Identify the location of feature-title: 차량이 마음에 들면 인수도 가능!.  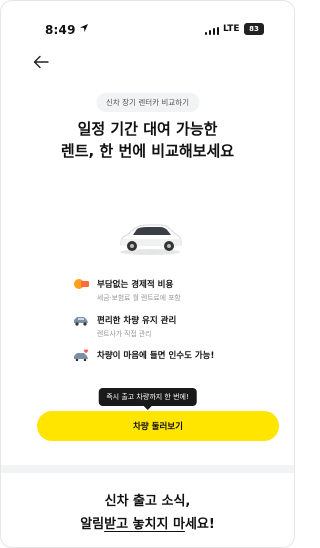
(156, 356).